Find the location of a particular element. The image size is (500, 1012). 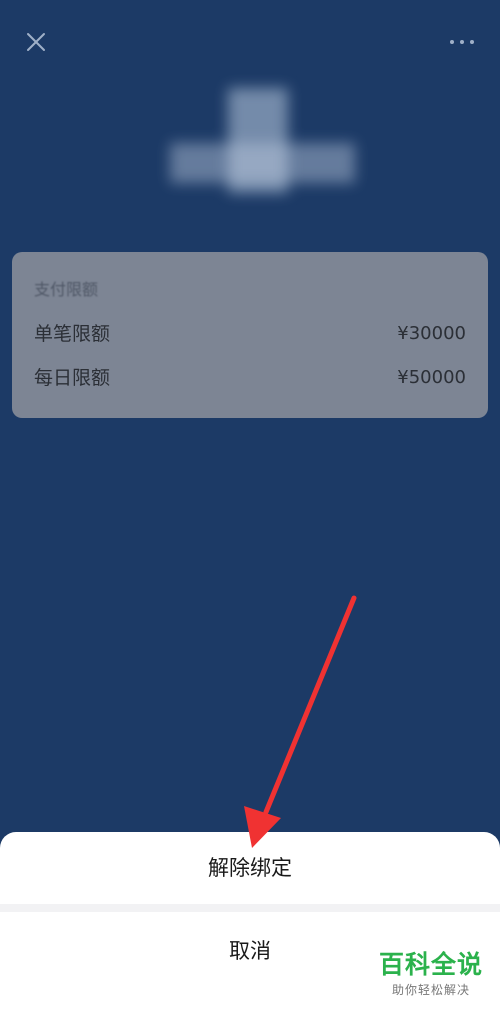

limit-value: ¥30000 is located at coordinates (431, 333).